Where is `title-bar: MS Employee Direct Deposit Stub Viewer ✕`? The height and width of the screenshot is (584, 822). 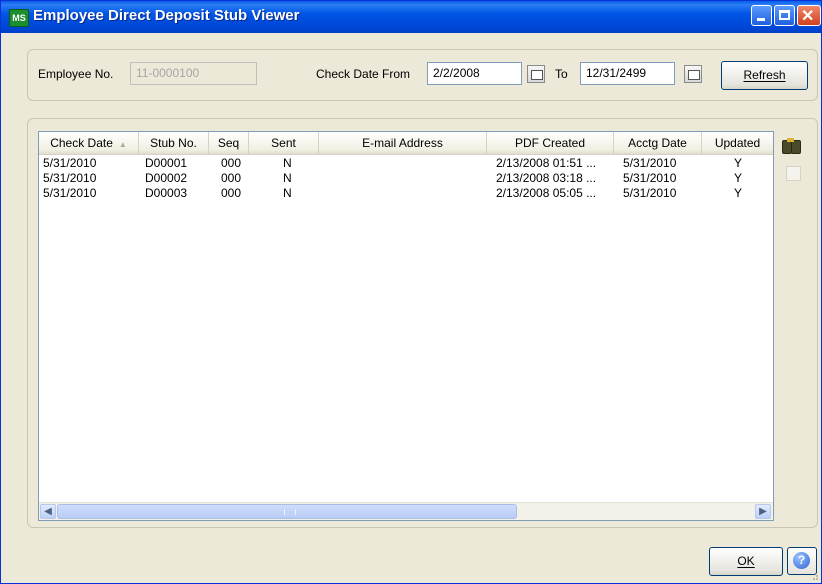 title-bar: MS Employee Direct Deposit Stub Viewer ✕ is located at coordinates (411, 17).